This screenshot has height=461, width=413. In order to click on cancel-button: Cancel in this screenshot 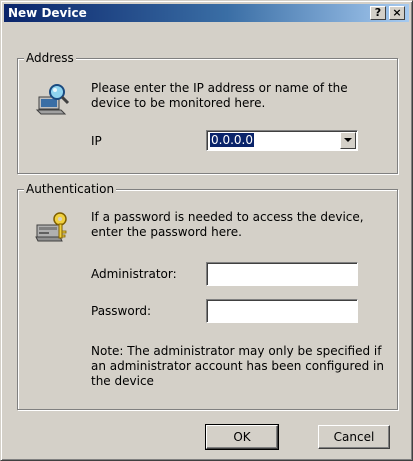, I will do `click(354, 437)`.